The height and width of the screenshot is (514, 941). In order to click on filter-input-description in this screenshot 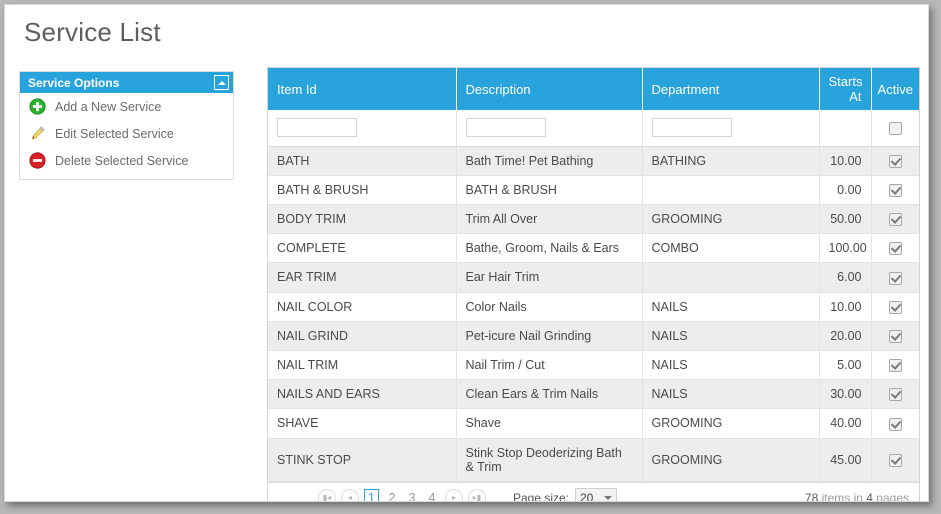, I will do `click(505, 128)`.